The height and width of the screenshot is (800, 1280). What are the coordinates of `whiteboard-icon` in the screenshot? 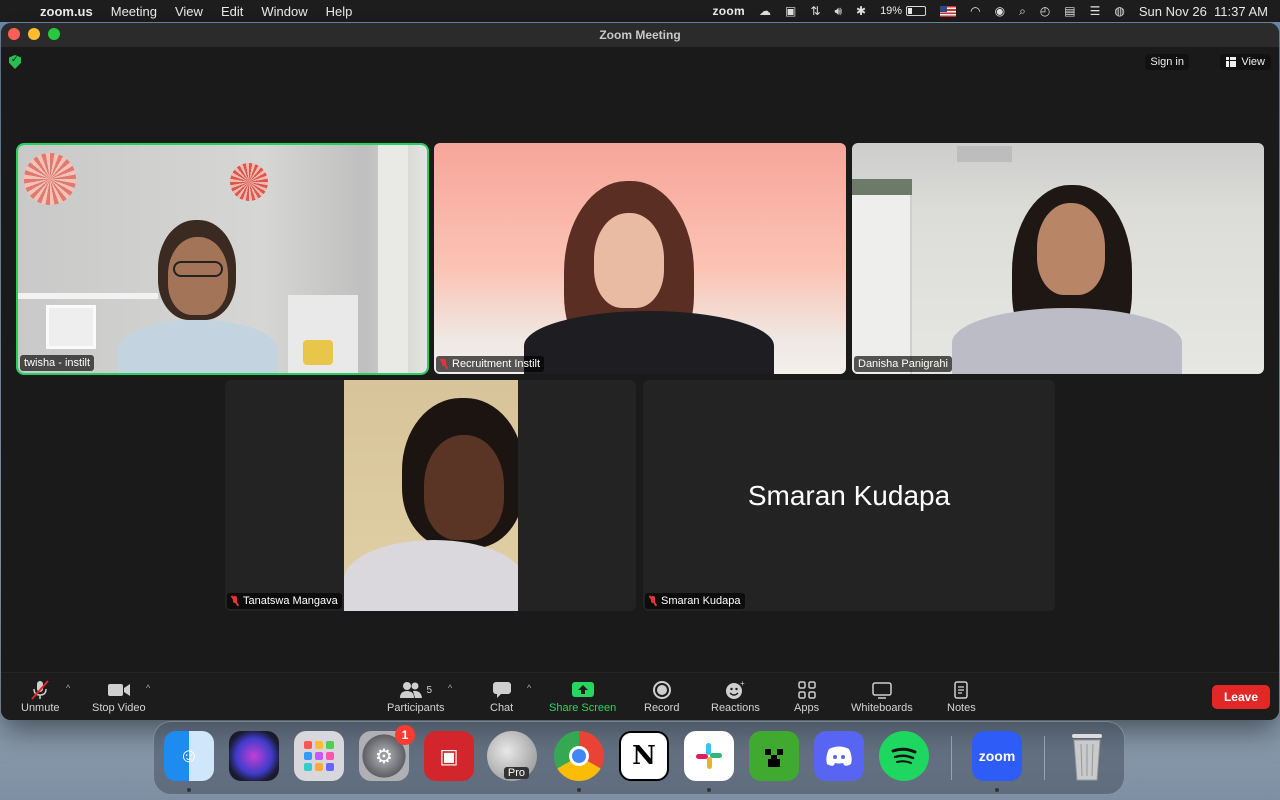 It's located at (882, 690).